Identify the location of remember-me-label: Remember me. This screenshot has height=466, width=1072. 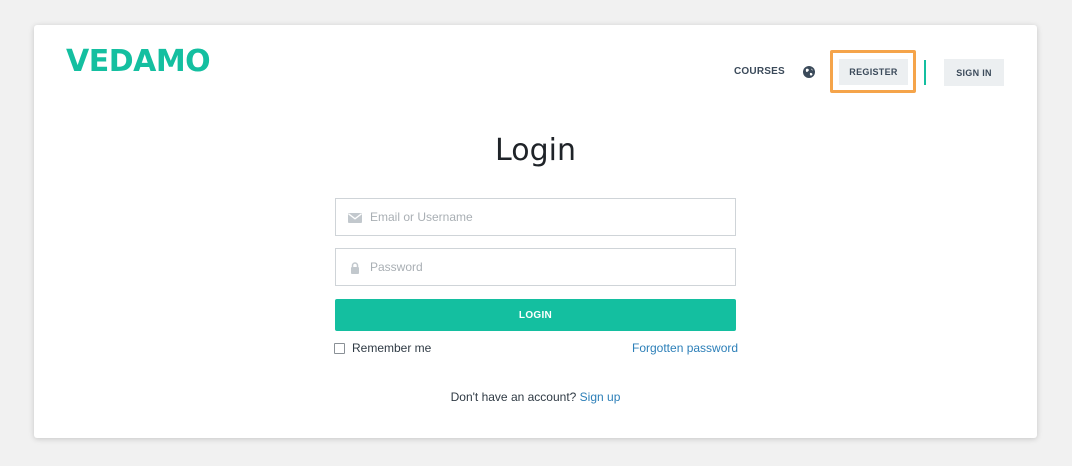
(392, 348).